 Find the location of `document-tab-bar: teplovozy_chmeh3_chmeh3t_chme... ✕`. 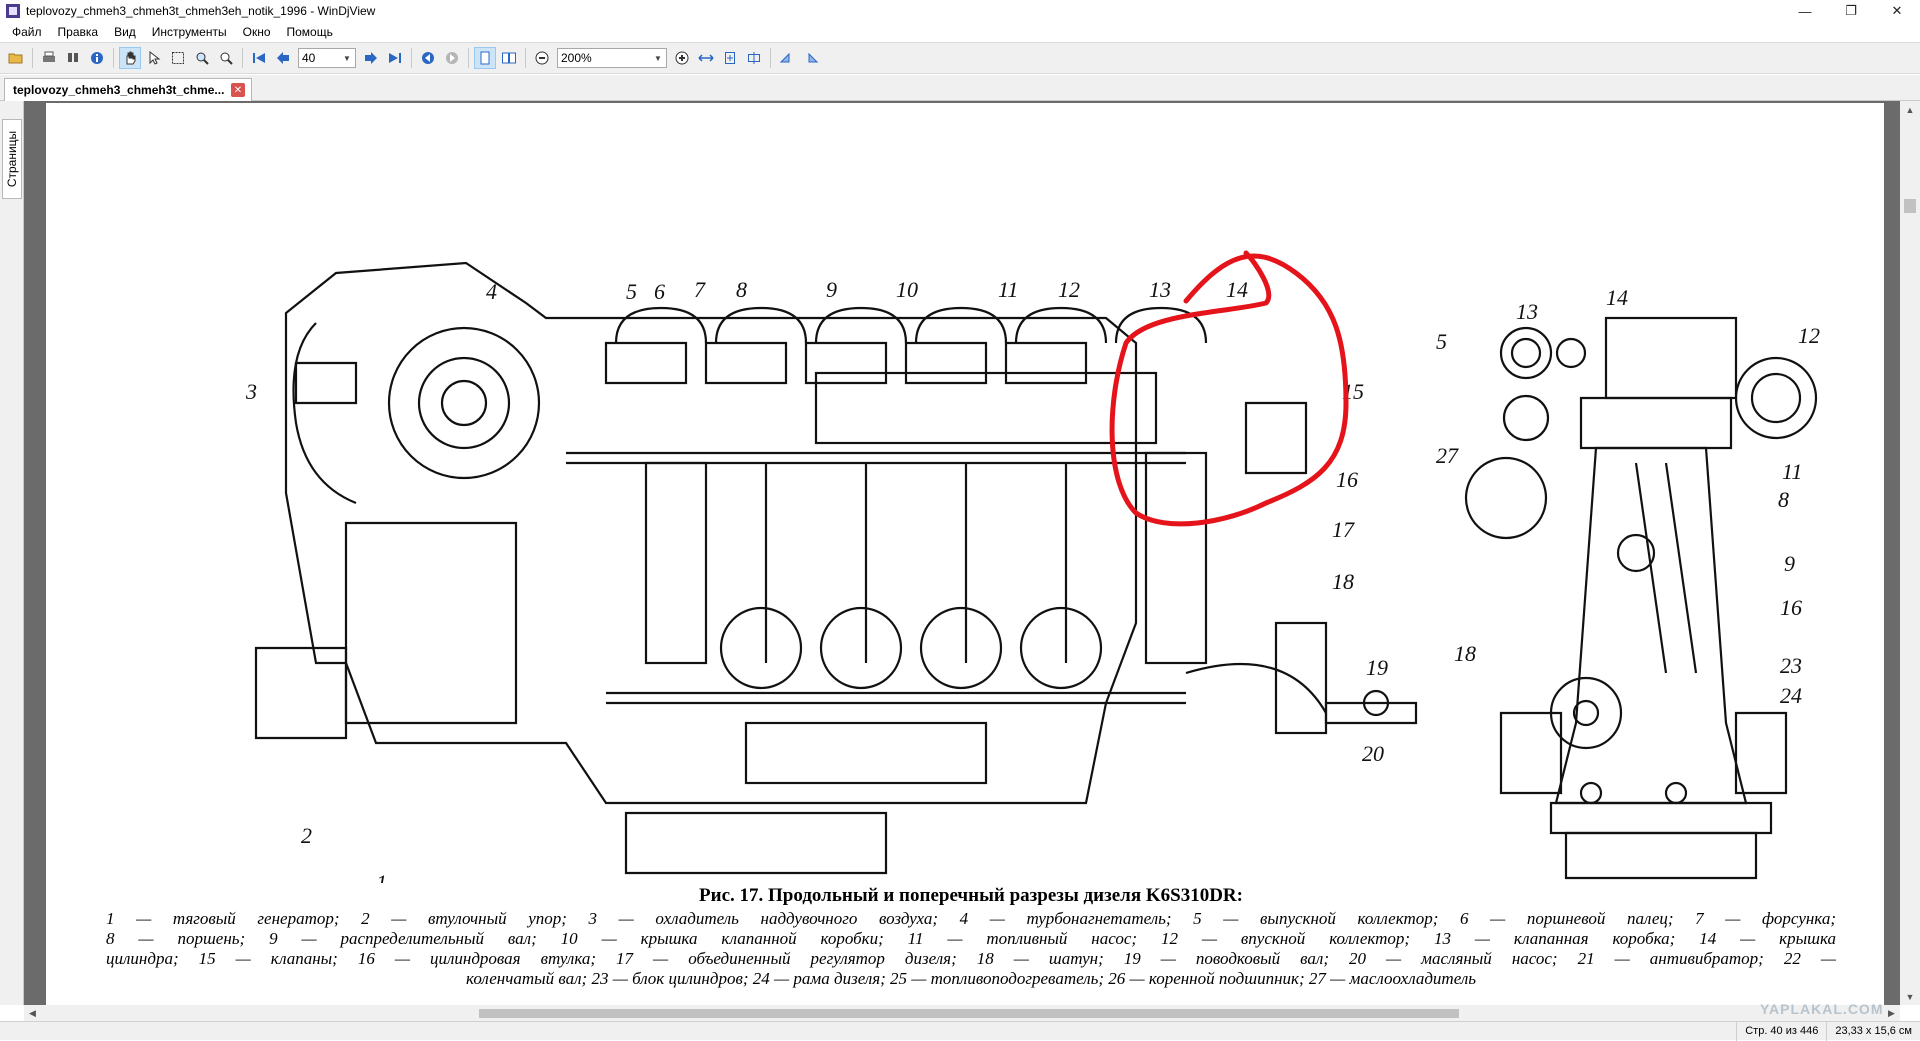

document-tab-bar: teplovozy_chmeh3_chmeh3t_chme... ✕ is located at coordinates (960, 88).